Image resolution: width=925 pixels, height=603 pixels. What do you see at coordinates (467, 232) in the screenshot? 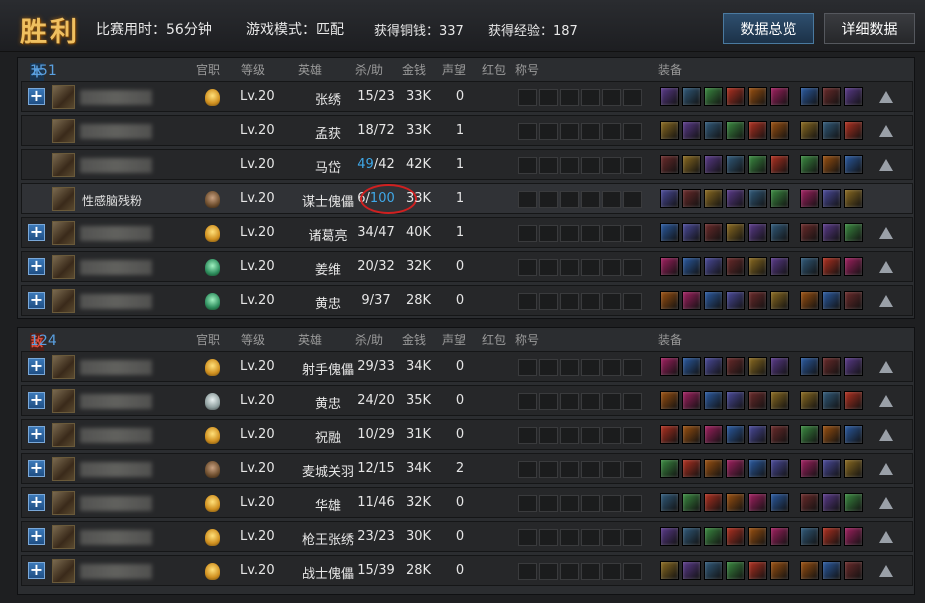
I see `player-row: + Lv.20 诸葛亮 34/47 40K 1` at bounding box center [467, 232].